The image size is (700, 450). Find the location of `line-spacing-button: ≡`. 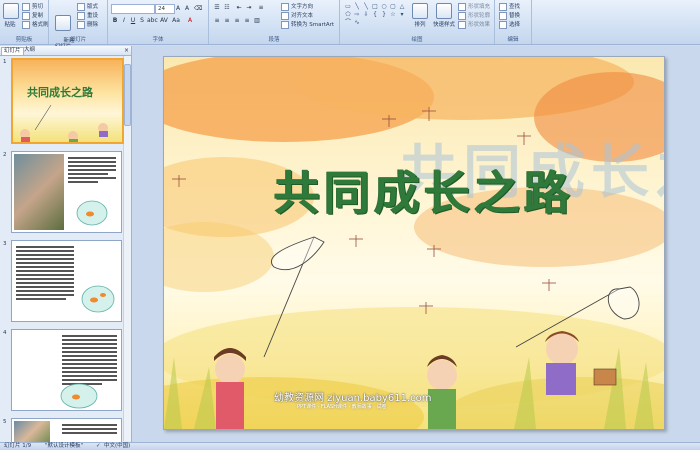

line-spacing-button: ≡ is located at coordinates (261, 7).